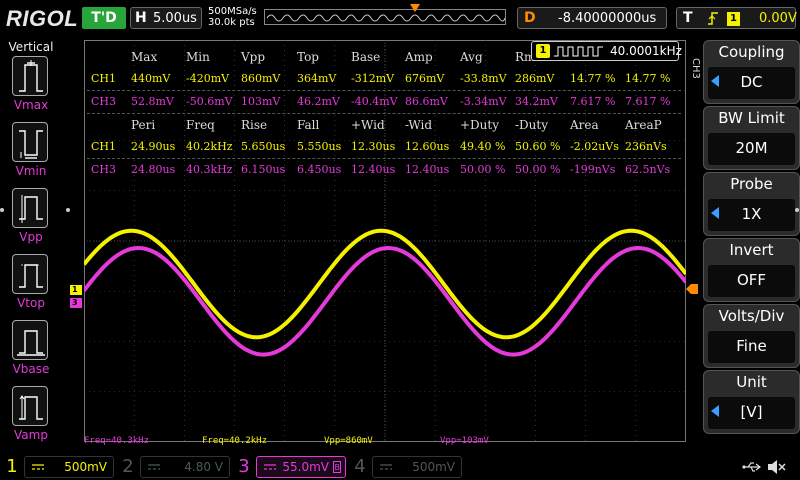 The image size is (800, 480). I want to click on memory-wave-icon, so click(385, 18).